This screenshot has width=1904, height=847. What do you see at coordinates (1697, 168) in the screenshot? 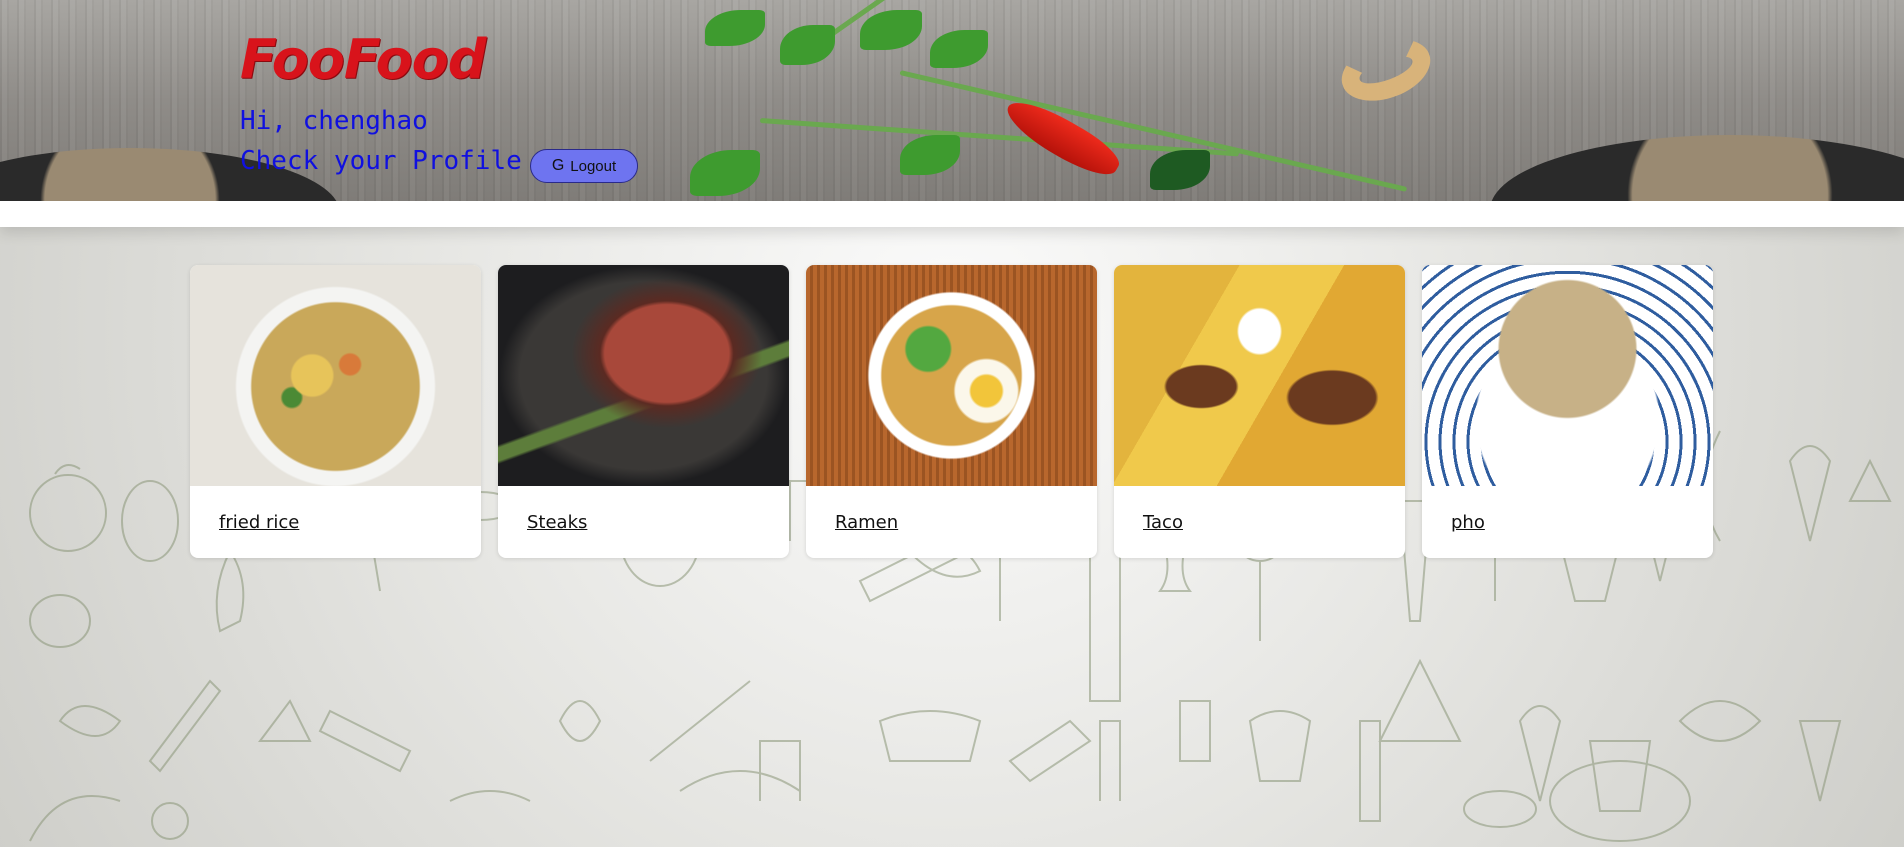
I see `bowl-decoration-right` at bounding box center [1697, 168].